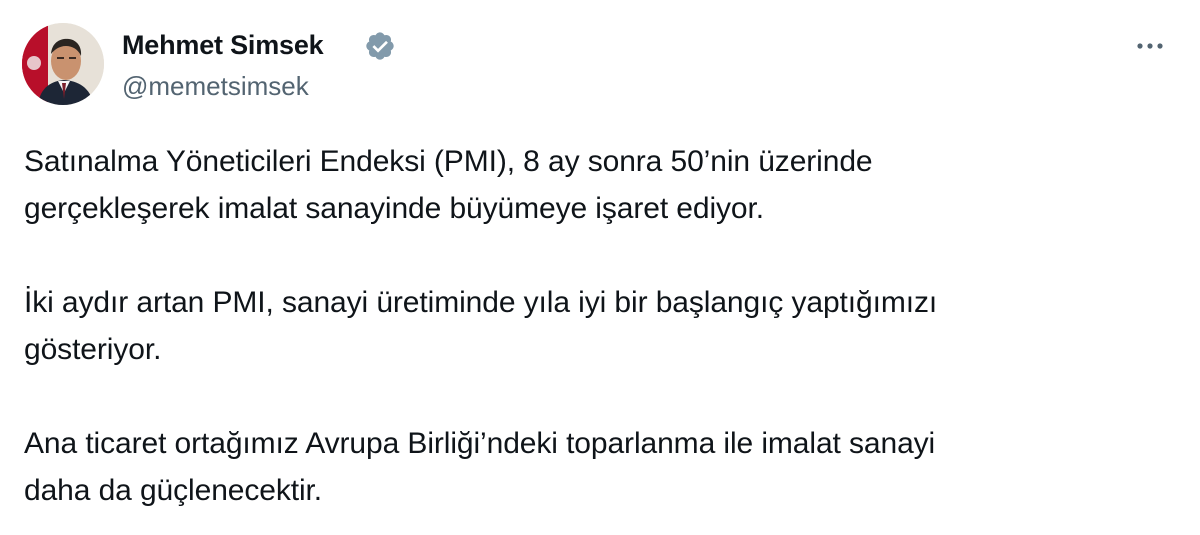  What do you see at coordinates (1150, 46) in the screenshot?
I see `more-options-icon` at bounding box center [1150, 46].